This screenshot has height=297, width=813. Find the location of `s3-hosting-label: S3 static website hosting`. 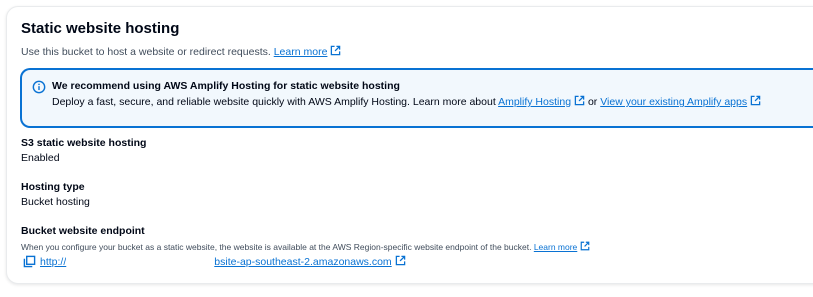

s3-hosting-label: S3 static website hosting is located at coordinates (84, 143).